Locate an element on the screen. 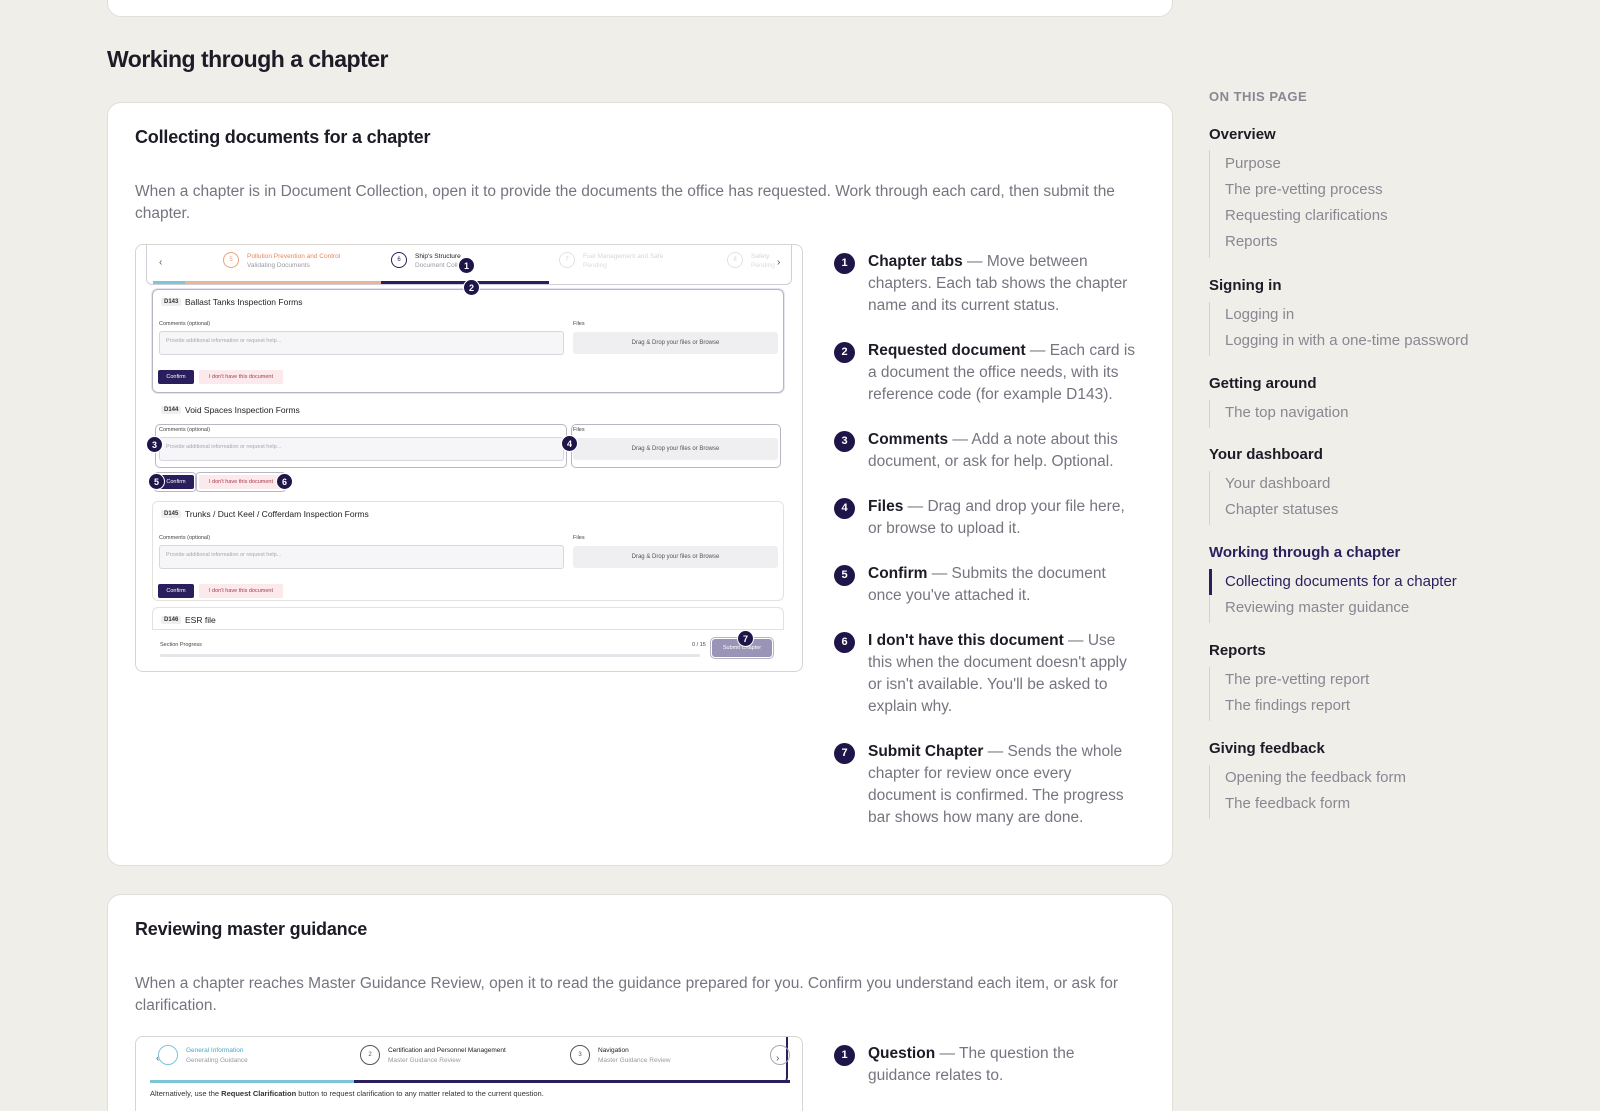  chapter-tab: 8 Safety Pending is located at coordinates (752, 265).